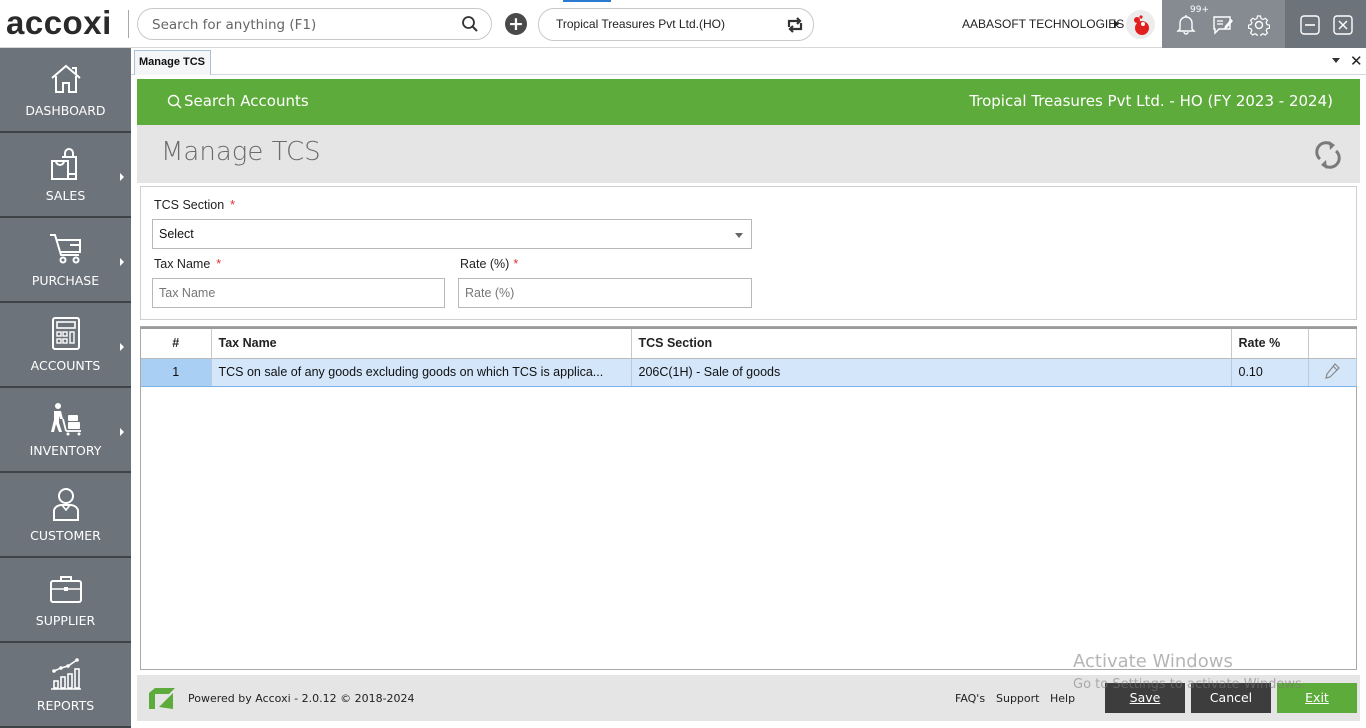  I want to click on close-icon, so click(1343, 27).